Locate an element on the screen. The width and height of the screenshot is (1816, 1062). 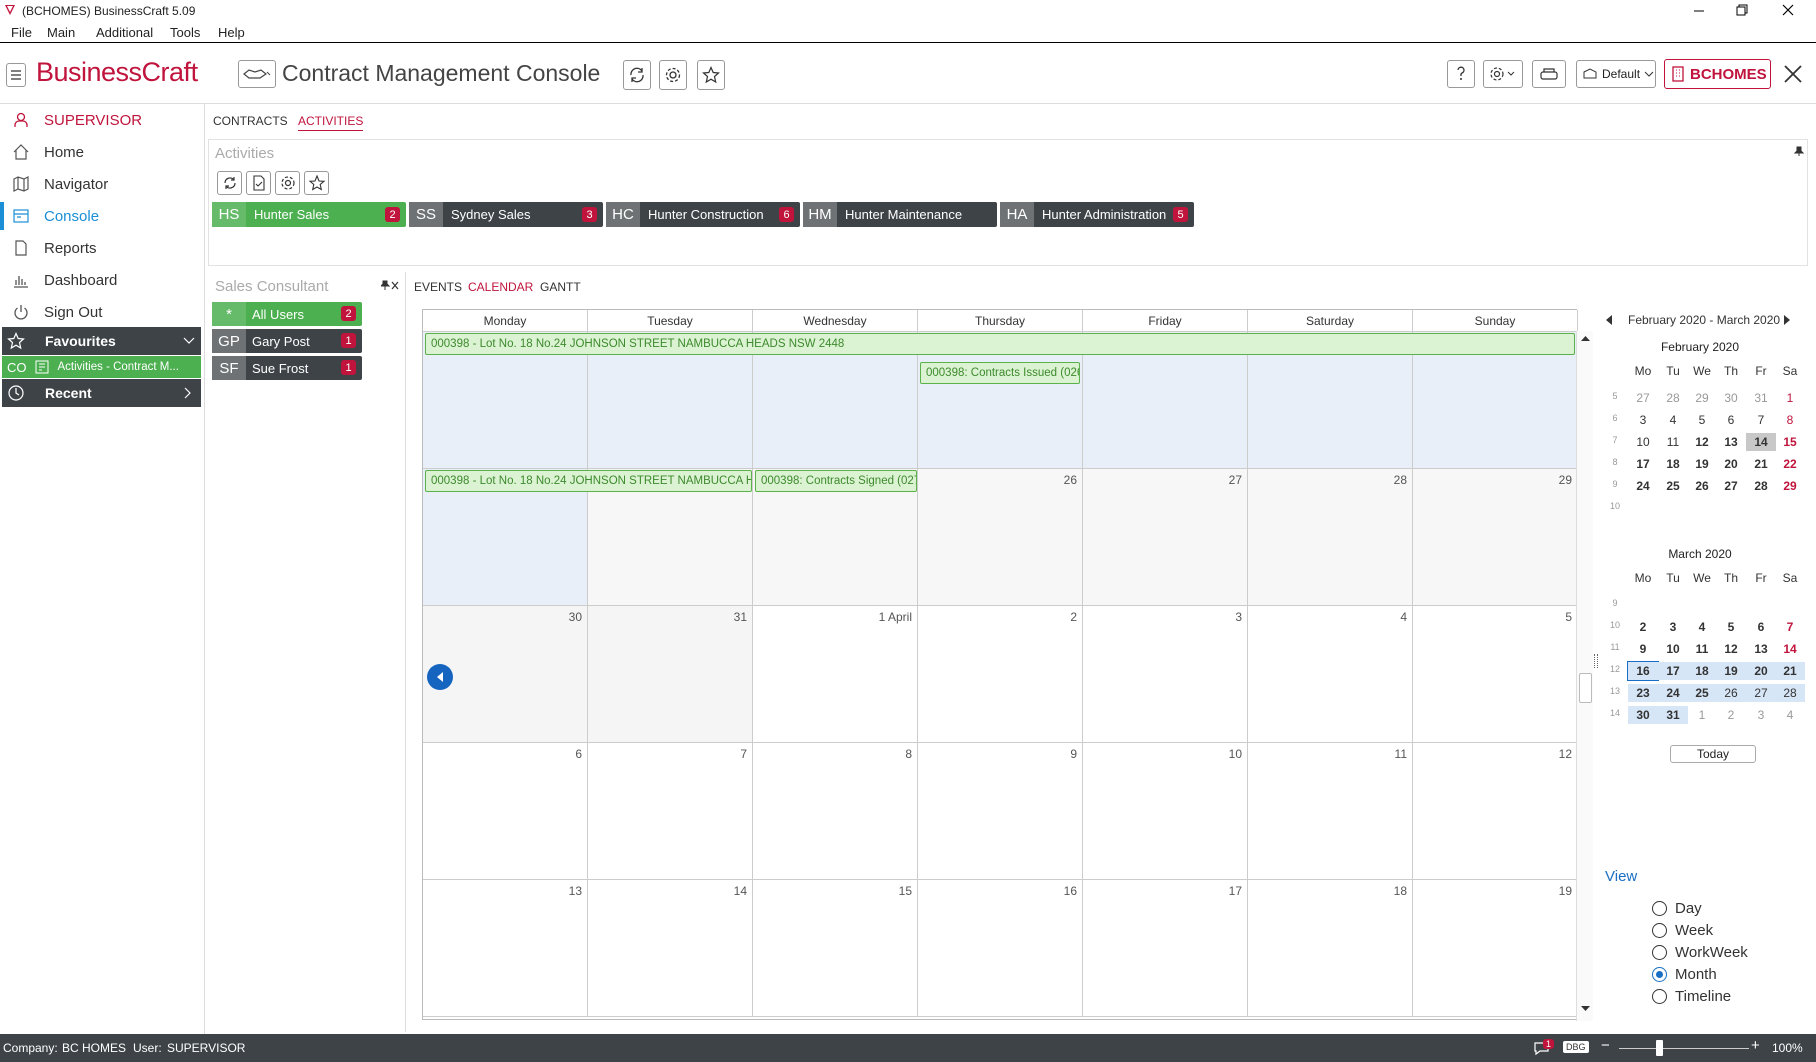
today-button: Today is located at coordinates (1713, 754).